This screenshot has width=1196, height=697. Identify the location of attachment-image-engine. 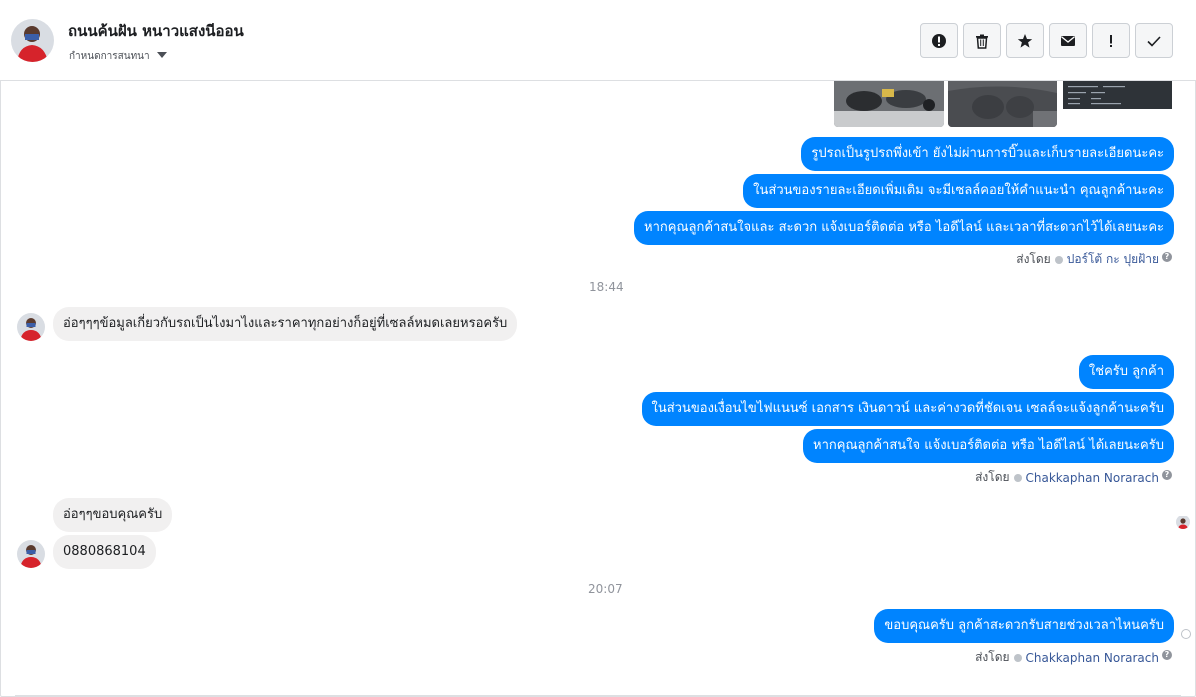
(889, 104).